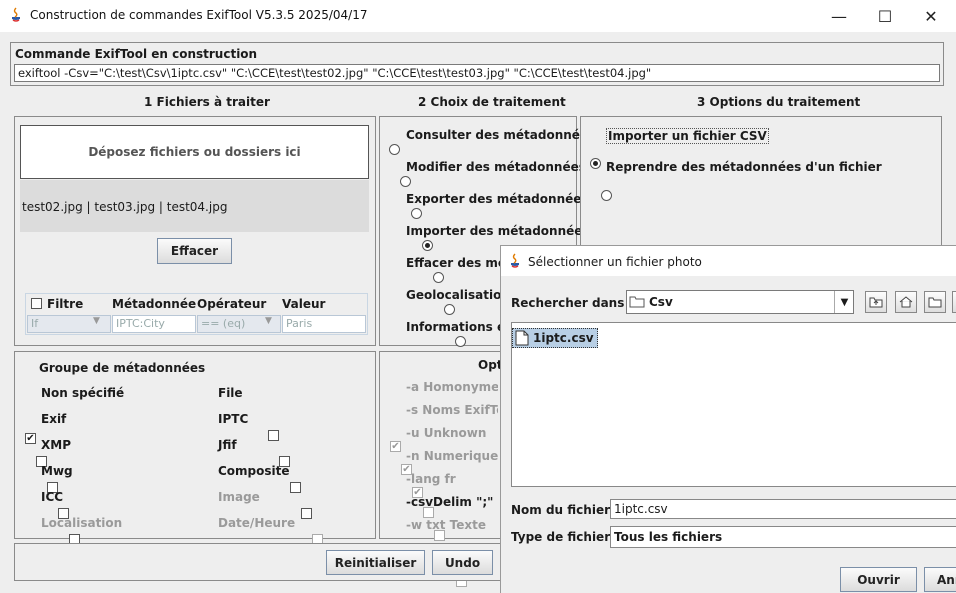 This screenshot has width=956, height=593. What do you see at coordinates (56, 445) in the screenshot?
I see `group-label: XMP` at bounding box center [56, 445].